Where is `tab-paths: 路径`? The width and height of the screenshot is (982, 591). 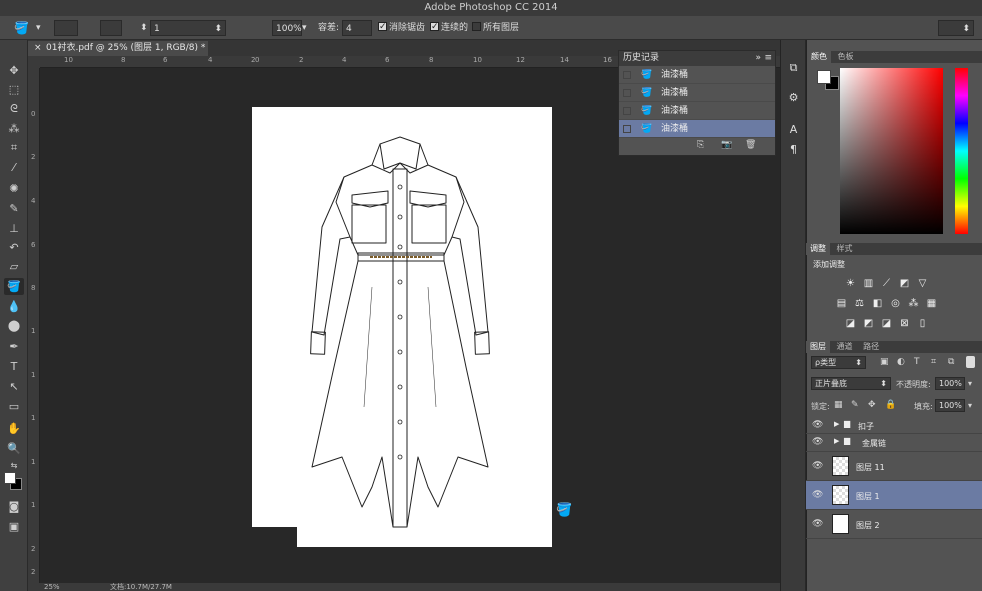
tab-paths: 路径 is located at coordinates (871, 346).